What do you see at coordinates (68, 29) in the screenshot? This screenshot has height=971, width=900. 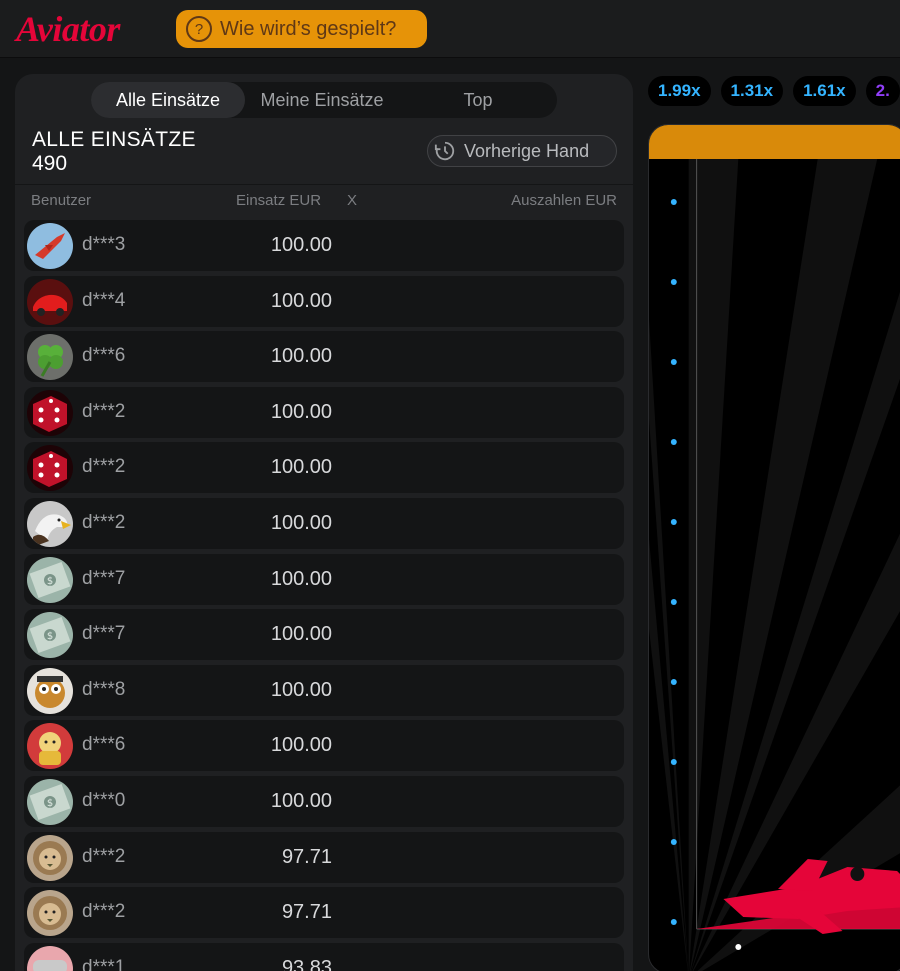 I see `aviator-logo: Aviator` at bounding box center [68, 29].